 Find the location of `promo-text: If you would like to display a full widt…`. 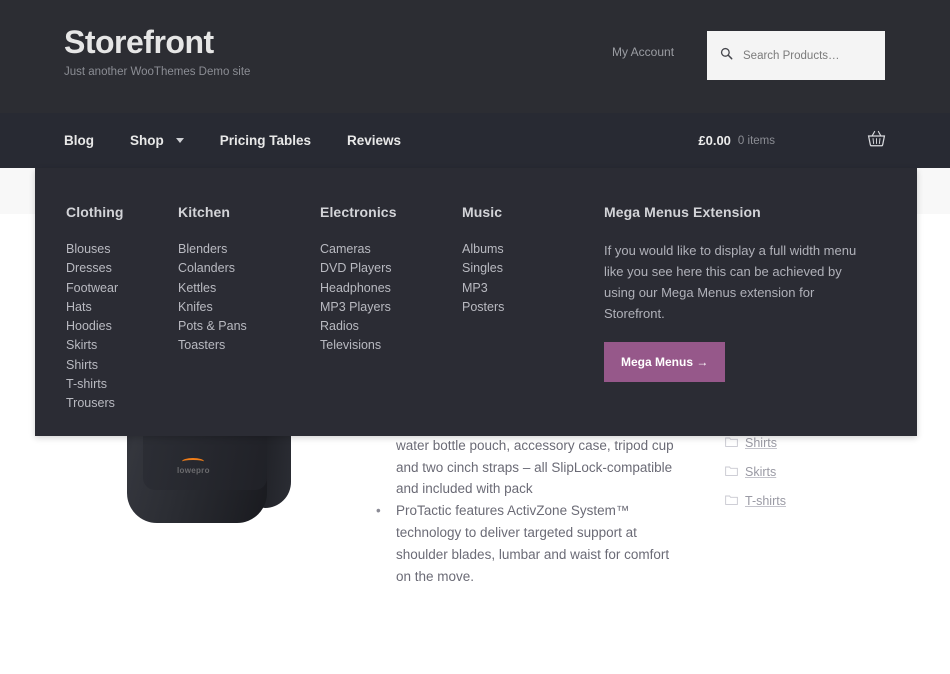

promo-text: If you would like to display a full widt… is located at coordinates (730, 282).